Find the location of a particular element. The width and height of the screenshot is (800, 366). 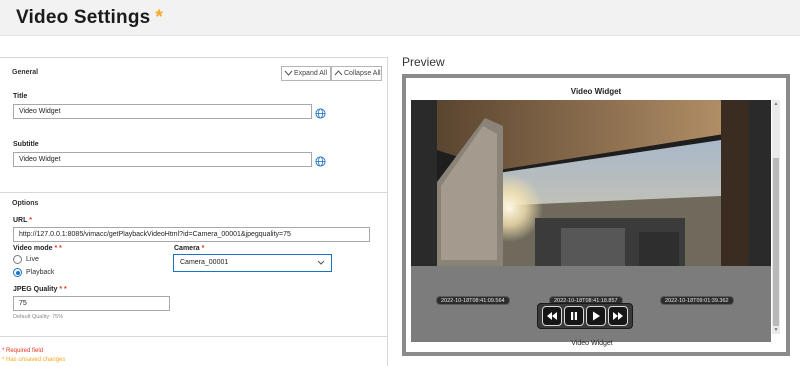

unsaved-marker: * is located at coordinates (159, 17).